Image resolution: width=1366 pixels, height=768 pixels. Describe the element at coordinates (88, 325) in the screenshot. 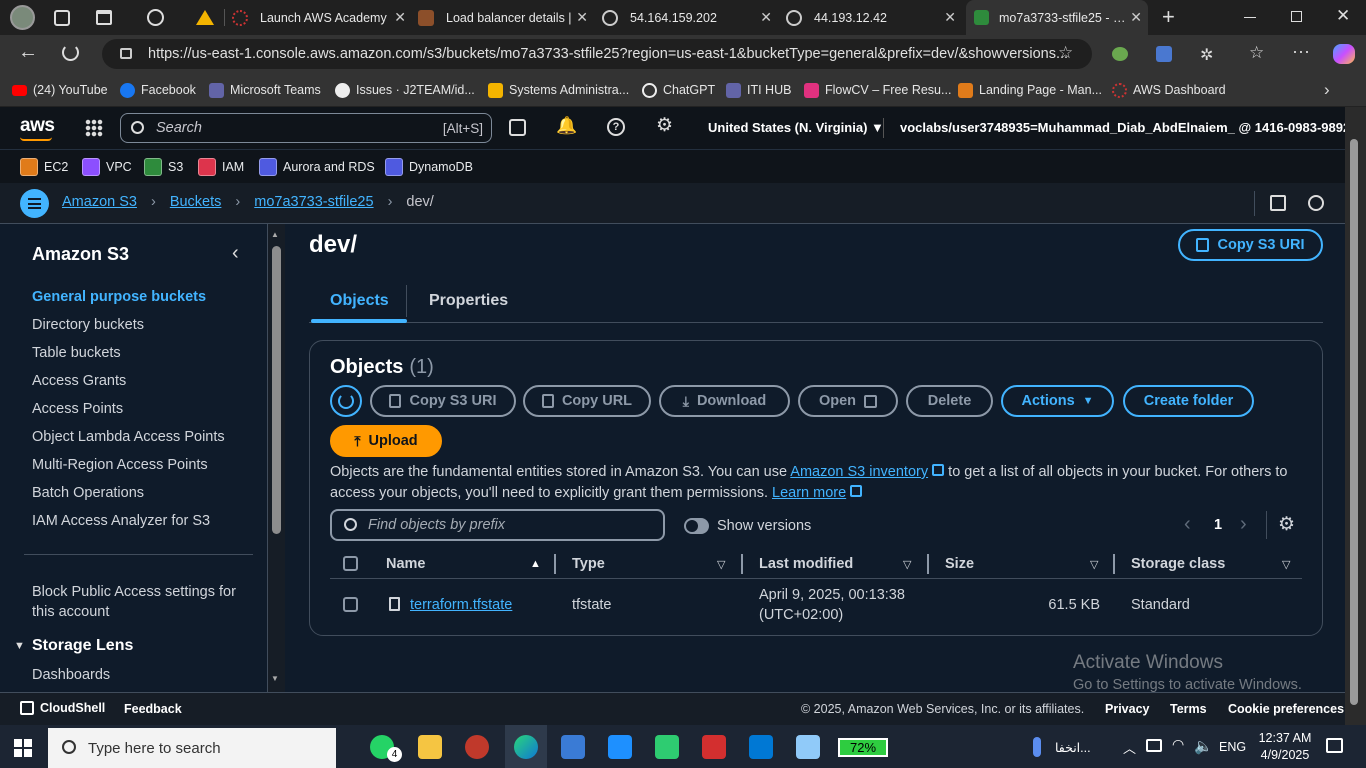

I see `sidebar-item-directory-buckets: Directory buckets` at that location.